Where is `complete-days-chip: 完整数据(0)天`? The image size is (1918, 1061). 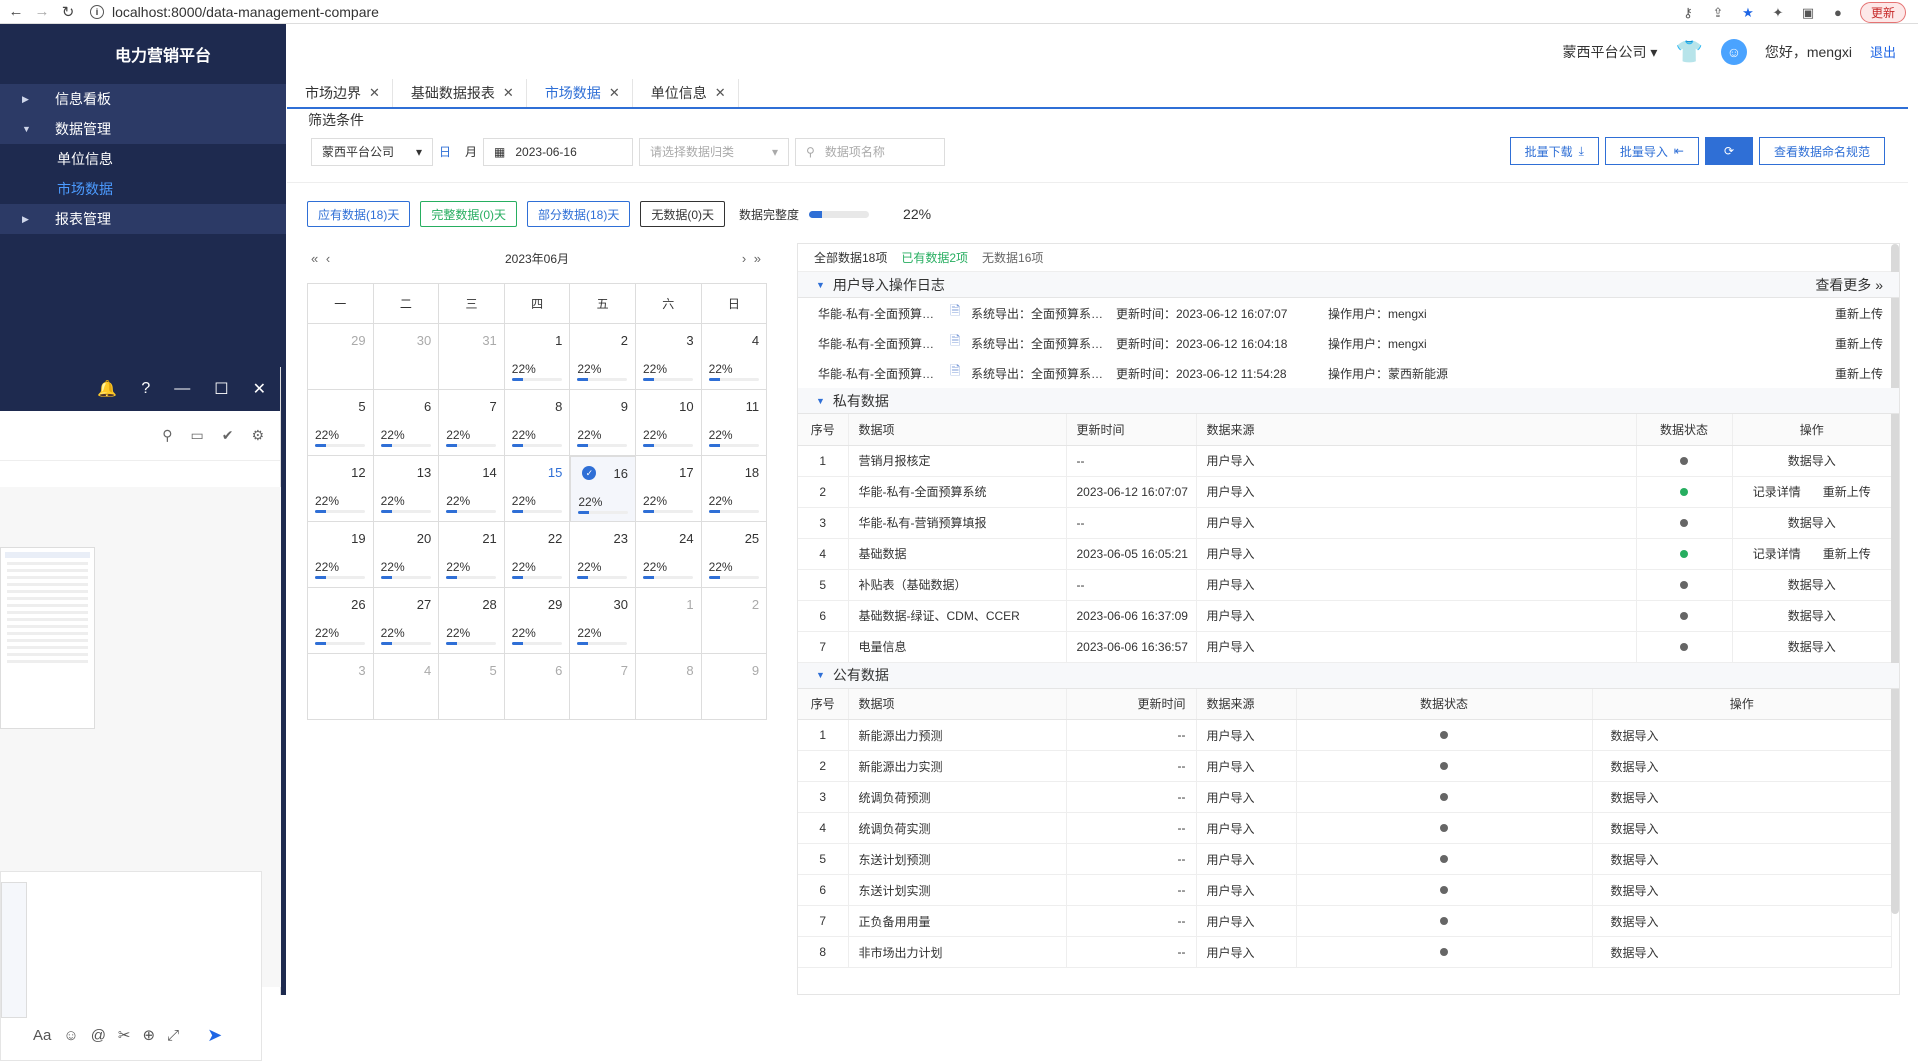
complete-days-chip: 完整数据(0)天 is located at coordinates (469, 214).